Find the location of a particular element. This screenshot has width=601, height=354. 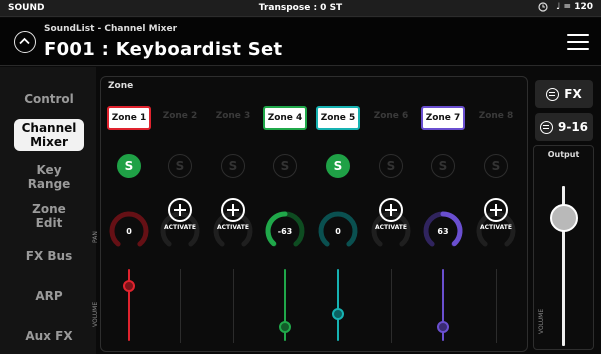

solo-button-8: S is located at coordinates (496, 166).